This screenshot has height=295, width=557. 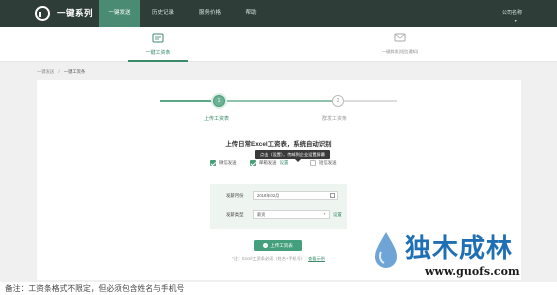 What do you see at coordinates (158, 38) in the screenshot?
I see `payslip-icon` at bounding box center [158, 38].